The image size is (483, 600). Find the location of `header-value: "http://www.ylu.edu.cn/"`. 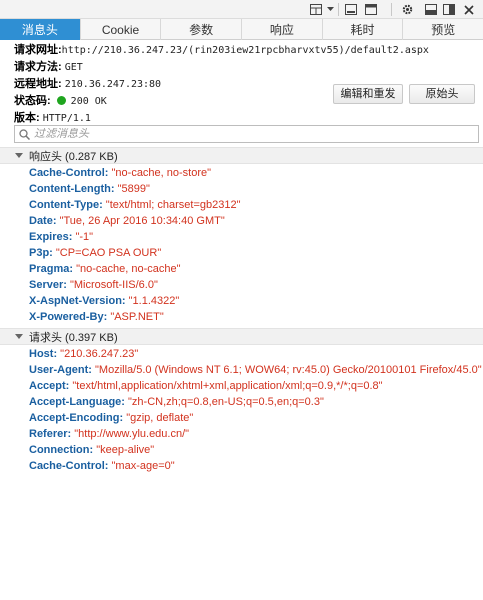

header-value: "http://www.ylu.edu.cn/" is located at coordinates (132, 434).